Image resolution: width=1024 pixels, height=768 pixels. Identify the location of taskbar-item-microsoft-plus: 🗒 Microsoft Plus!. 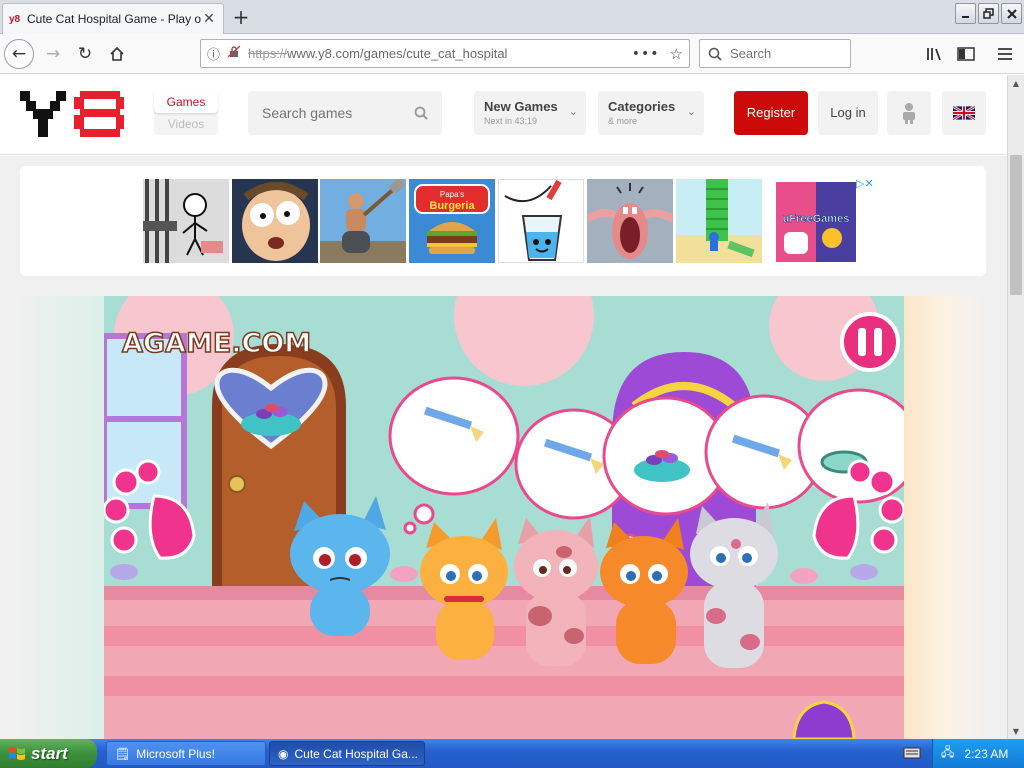
(186, 753).